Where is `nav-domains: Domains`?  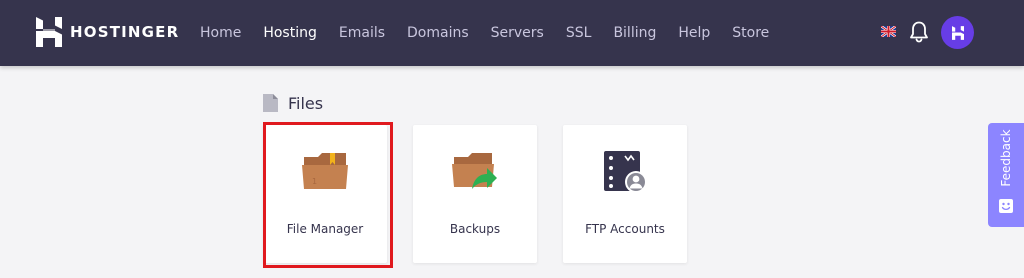 nav-domains: Domains is located at coordinates (438, 33).